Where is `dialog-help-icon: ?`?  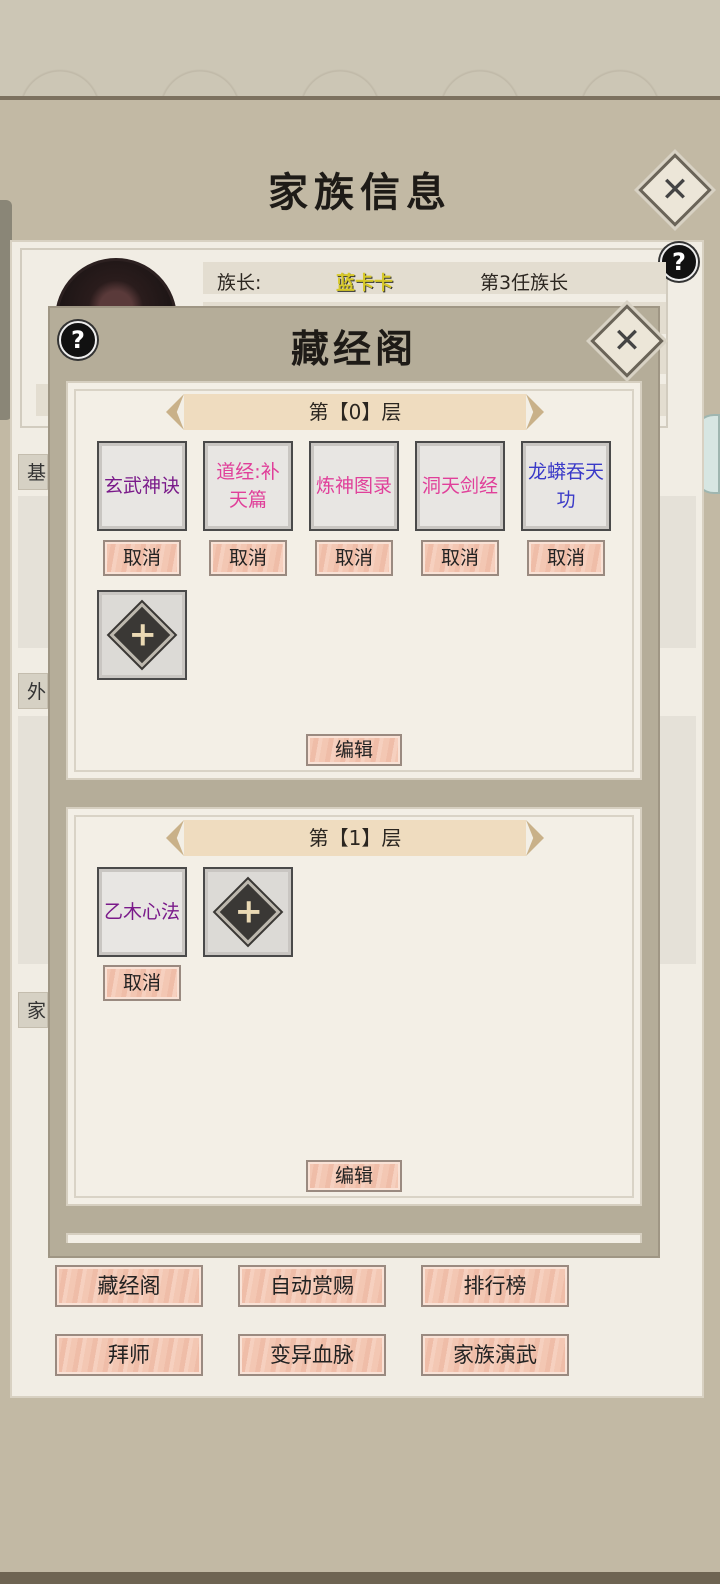
dialog-help-icon: ? is located at coordinates (78, 340).